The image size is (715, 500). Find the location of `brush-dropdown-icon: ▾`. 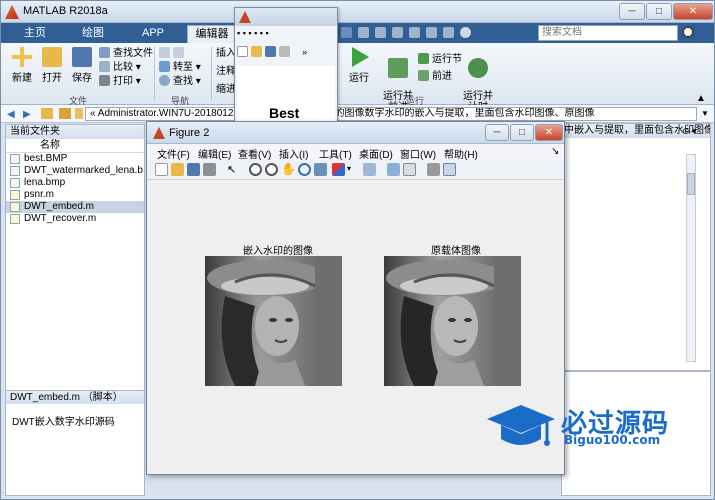

brush-dropdown-icon: ▾ is located at coordinates (349, 168).